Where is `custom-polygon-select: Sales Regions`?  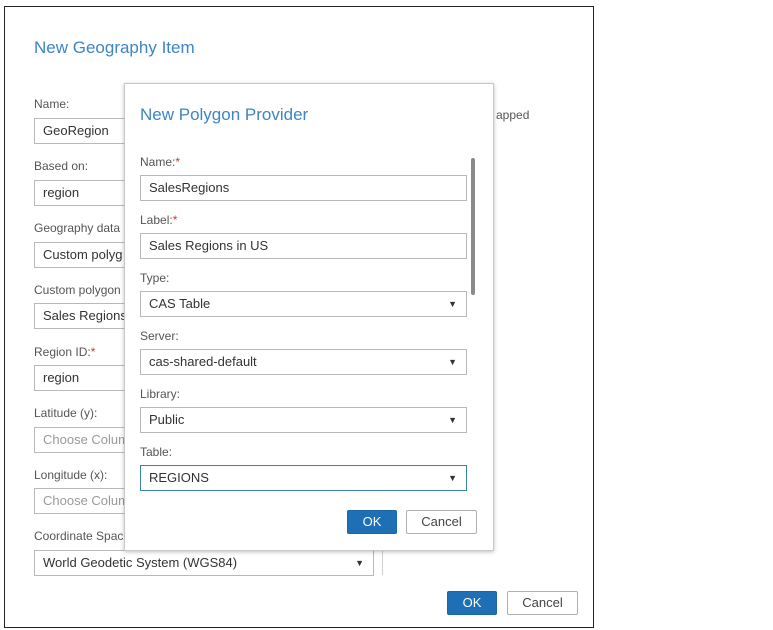
custom-polygon-select: Sales Regions is located at coordinates (84, 316).